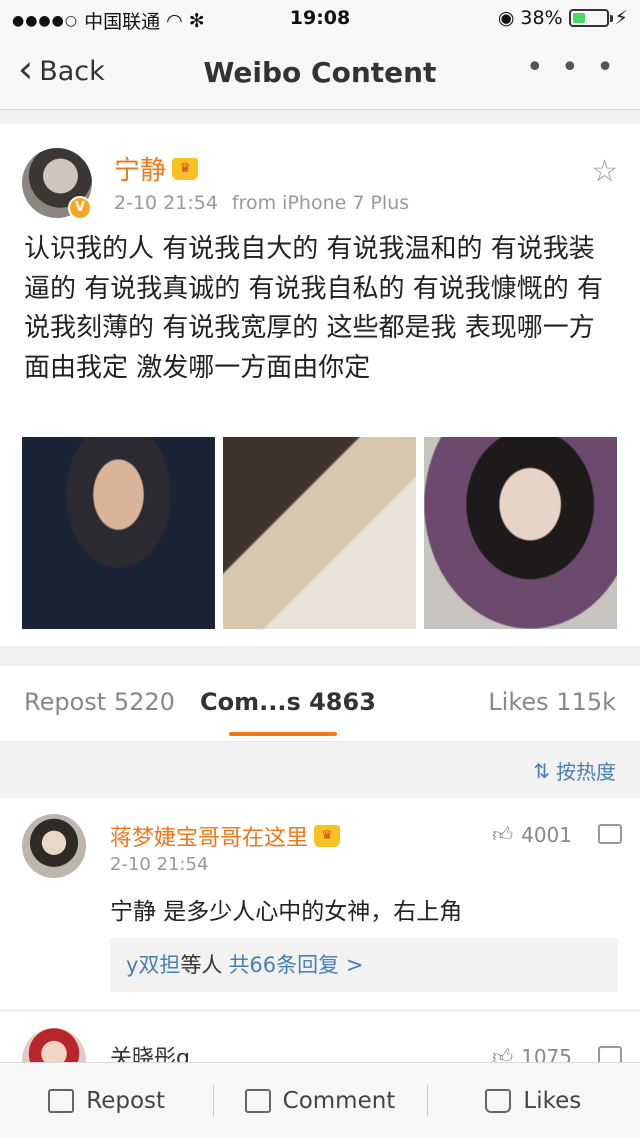 The image size is (640, 1138). What do you see at coordinates (201, 965) in the screenshot?
I see `replies-mid: 等人` at bounding box center [201, 965].